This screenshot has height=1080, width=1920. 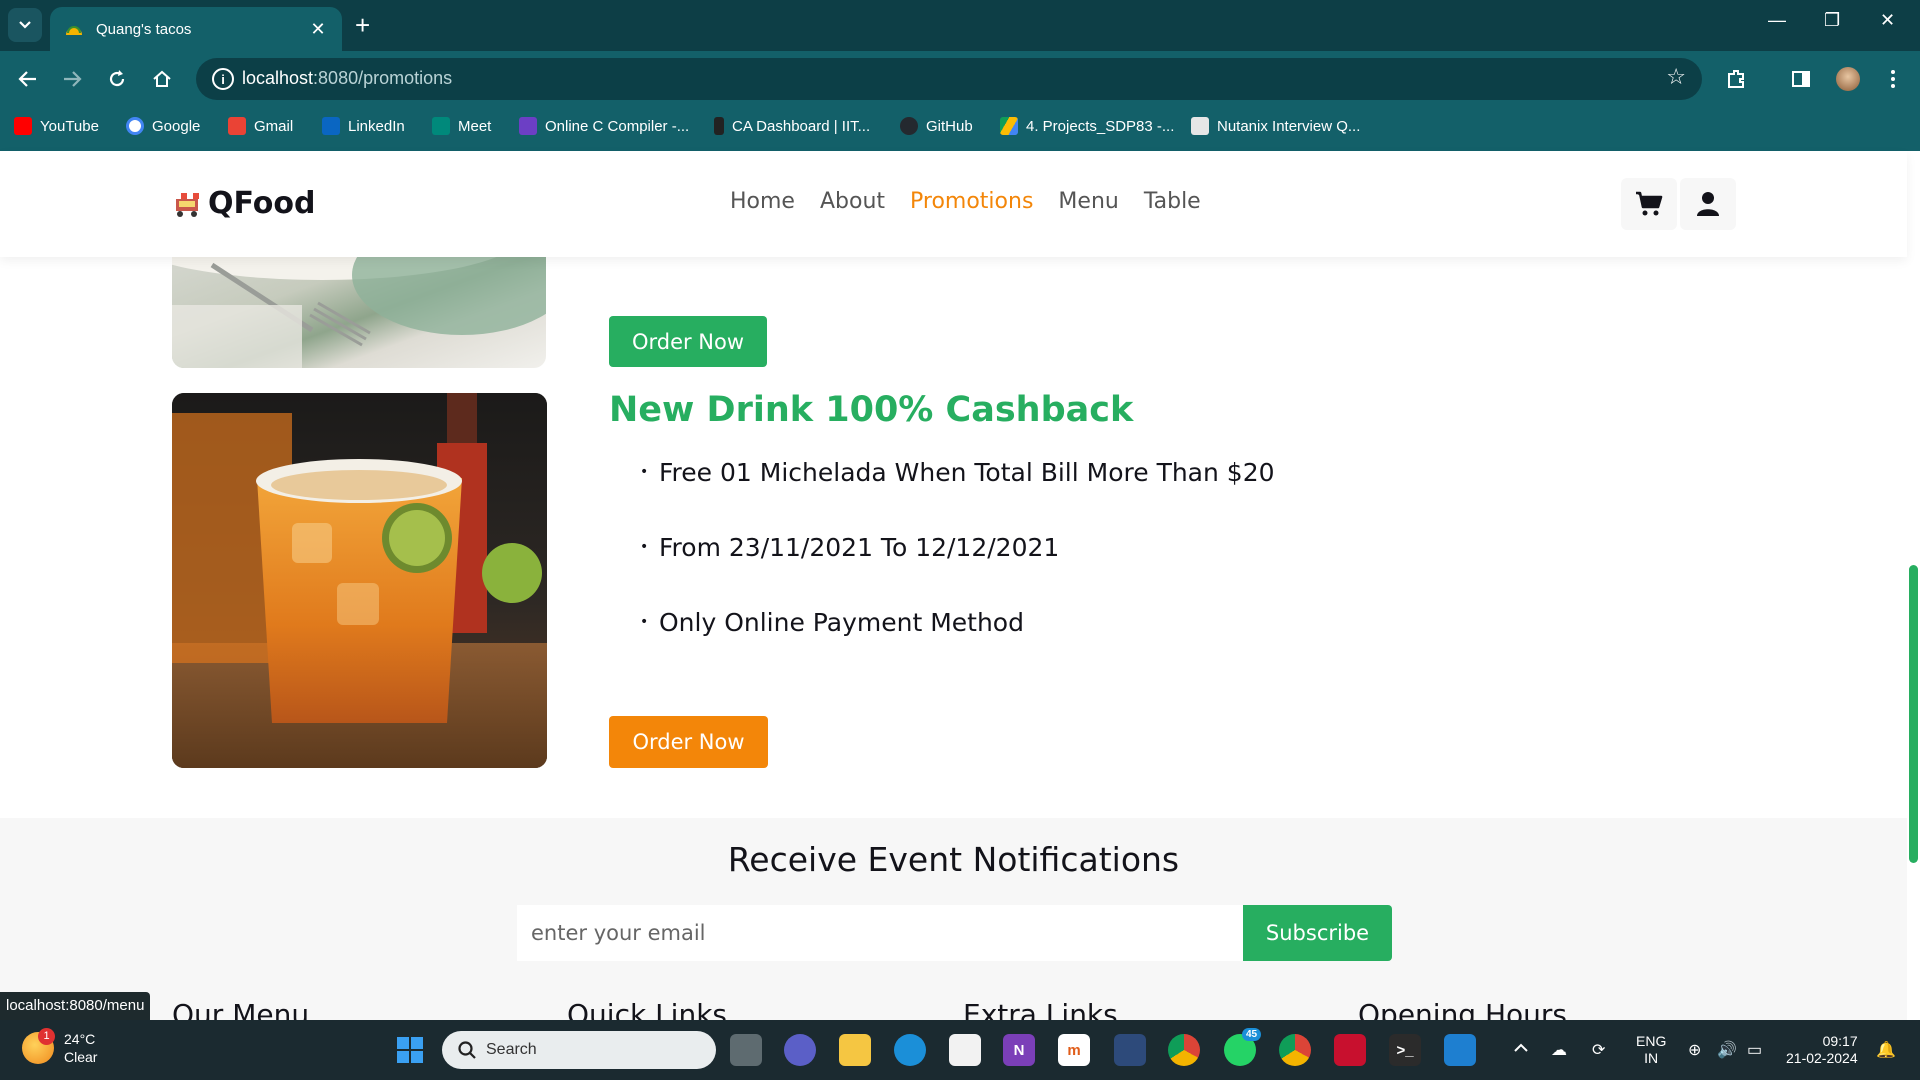 I want to click on taskbar-search: Search, so click(x=579, y=1050).